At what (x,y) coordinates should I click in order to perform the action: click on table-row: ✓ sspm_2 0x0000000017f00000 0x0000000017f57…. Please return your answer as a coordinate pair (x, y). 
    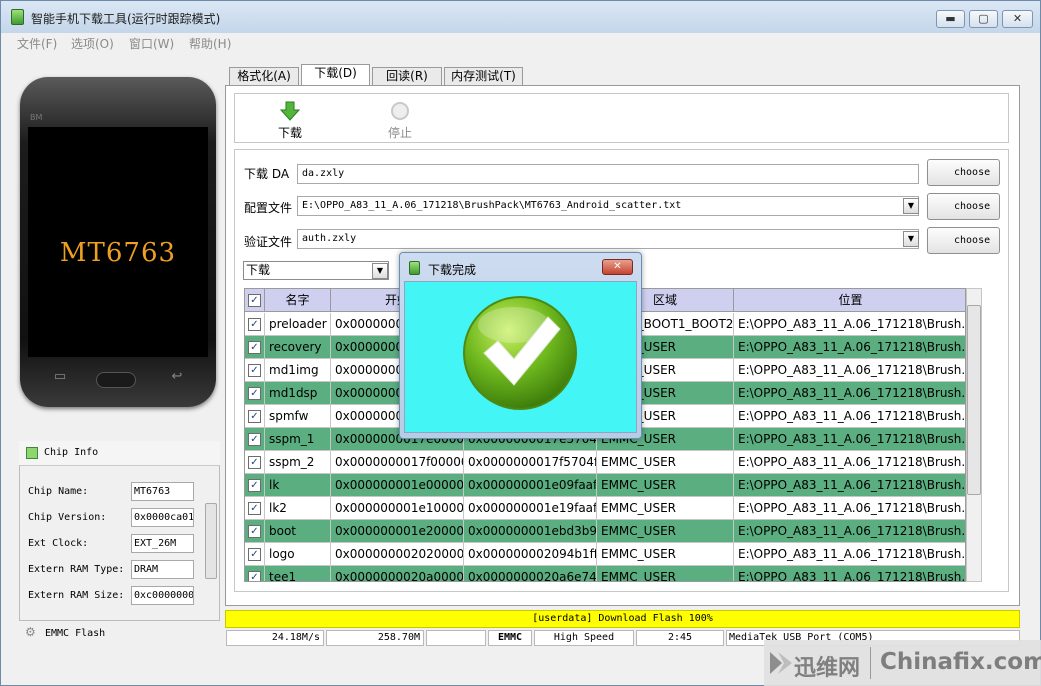
    Looking at the image, I should click on (605, 462).